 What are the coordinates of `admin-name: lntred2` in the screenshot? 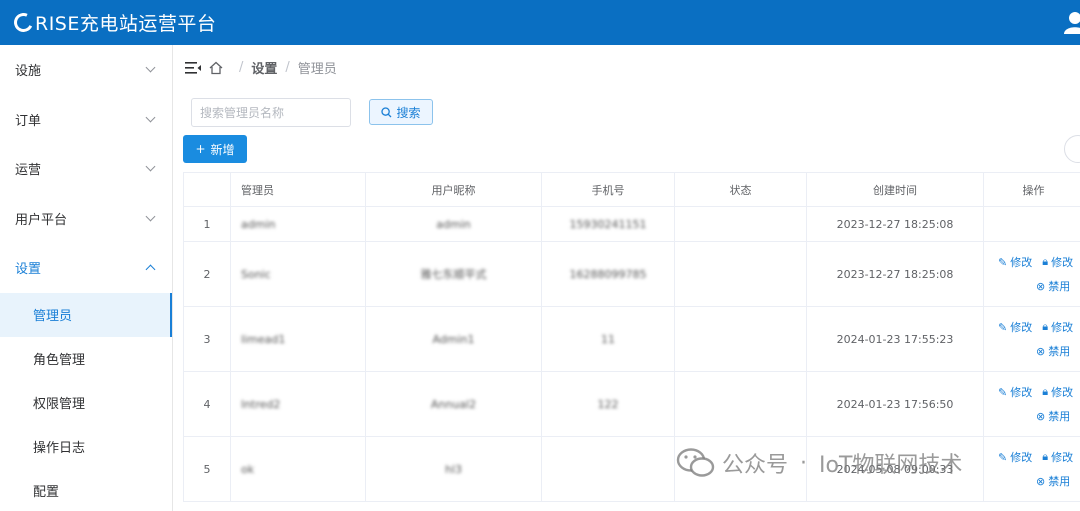 It's located at (261, 404).